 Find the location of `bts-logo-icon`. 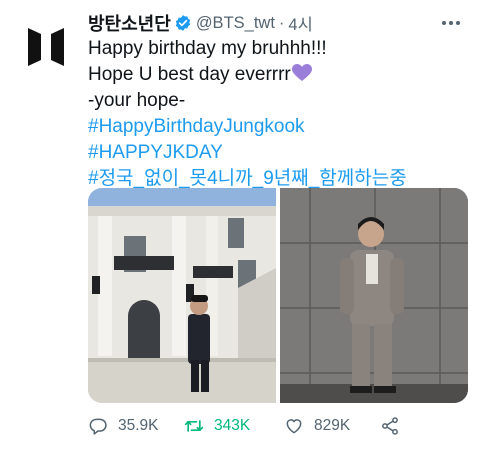

bts-logo-icon is located at coordinates (46, 47).